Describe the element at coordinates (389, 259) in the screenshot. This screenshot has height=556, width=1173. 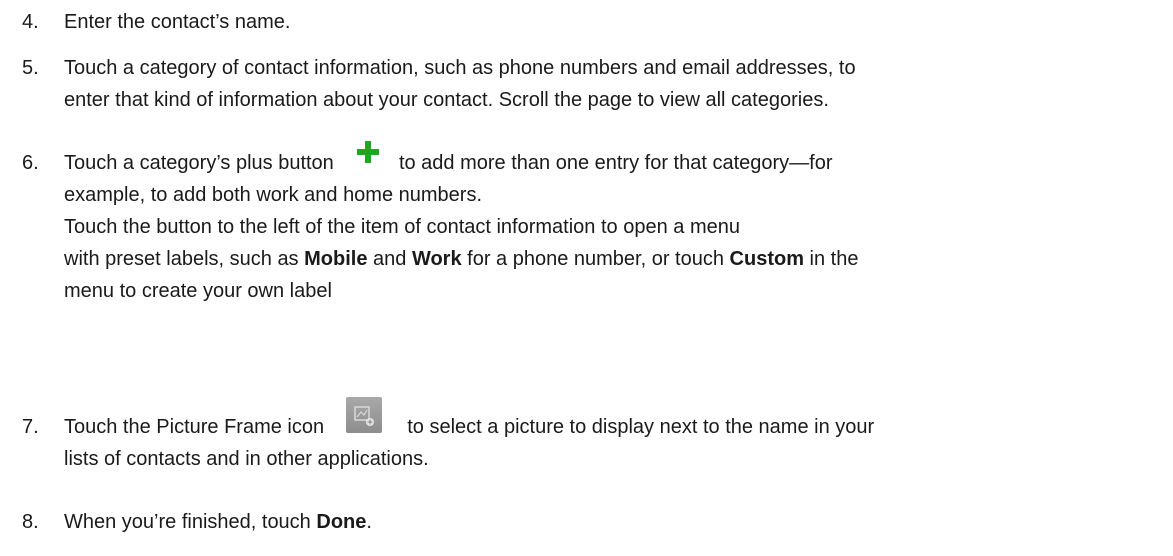
I see `text-run: and` at that location.